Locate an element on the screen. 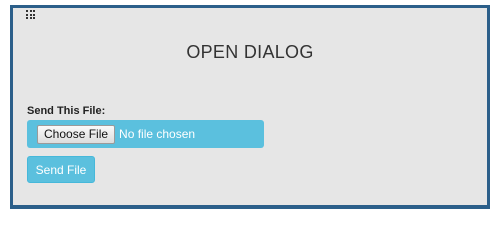 The height and width of the screenshot is (240, 500). file-status-text: No file chosen is located at coordinates (157, 134).